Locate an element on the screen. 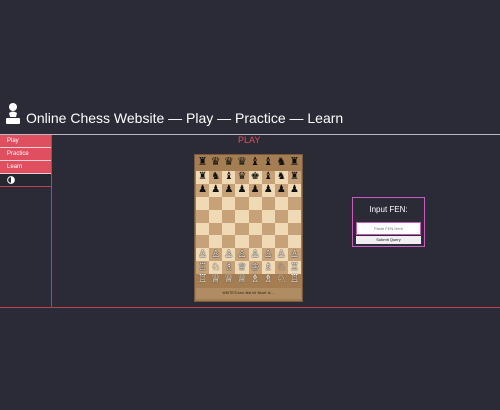  captured-piece: ♞ is located at coordinates (281, 162).